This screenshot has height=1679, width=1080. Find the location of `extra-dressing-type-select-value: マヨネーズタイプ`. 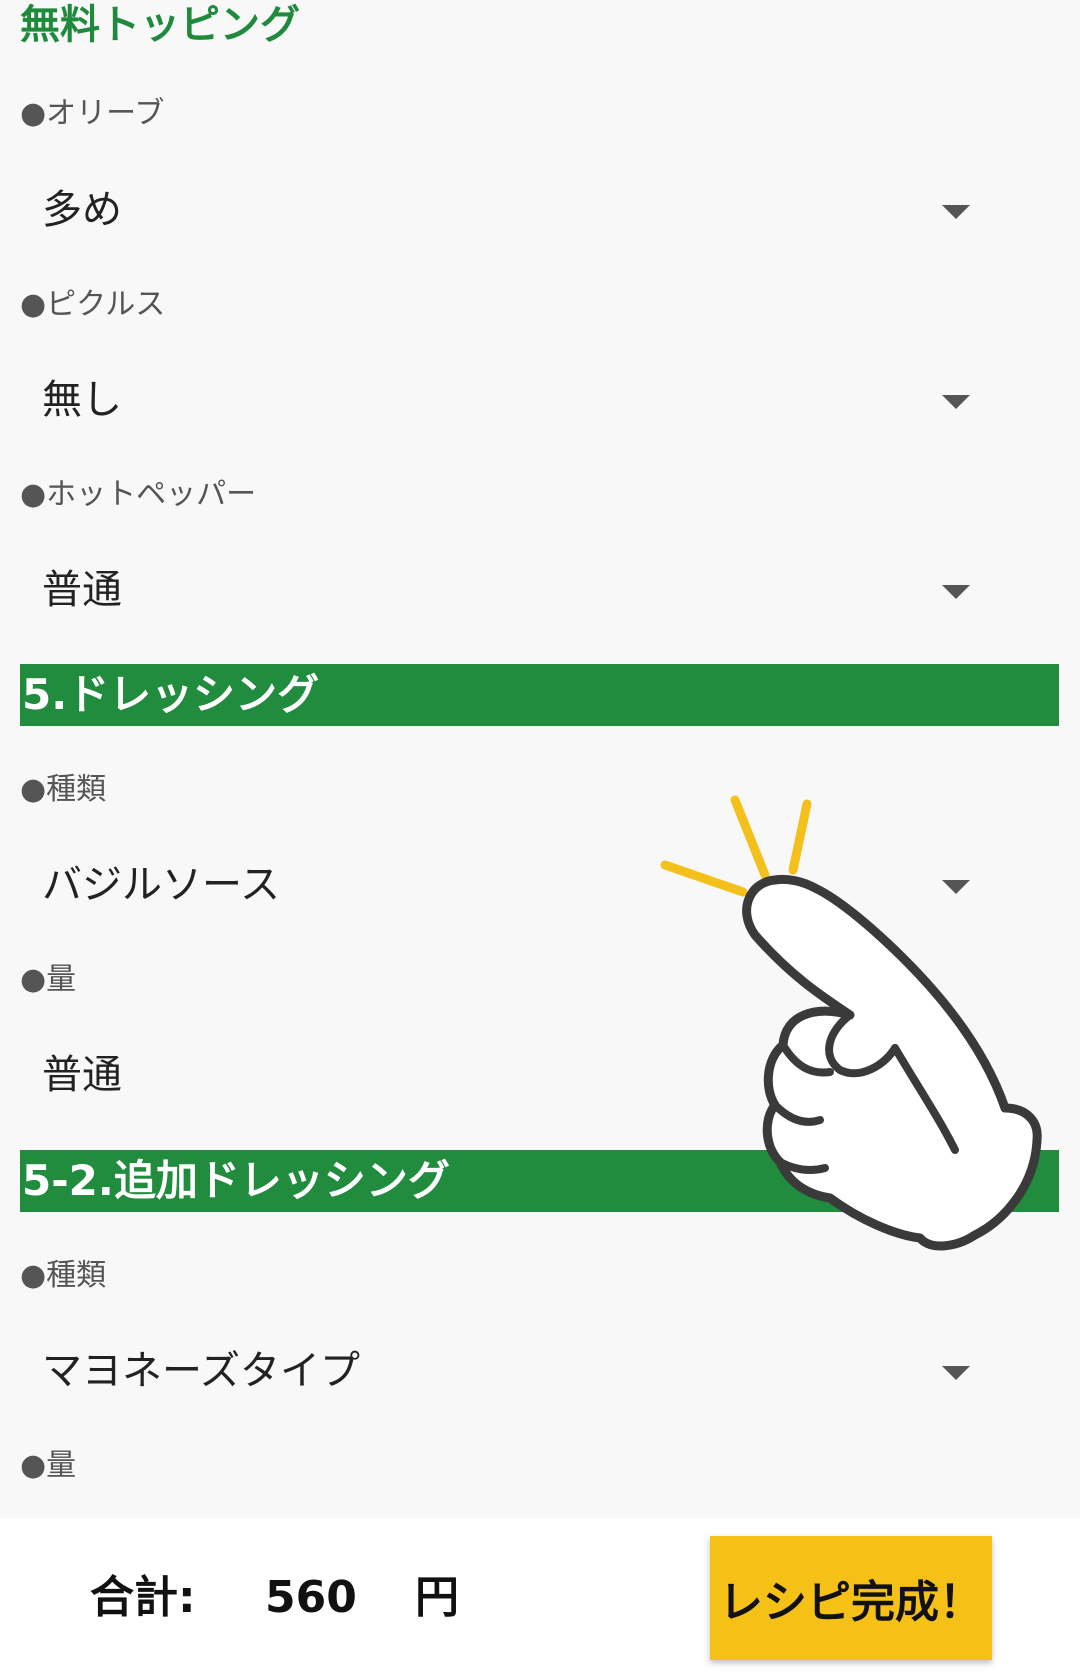

extra-dressing-type-select-value: マヨネーズタイプ is located at coordinates (201, 1371).